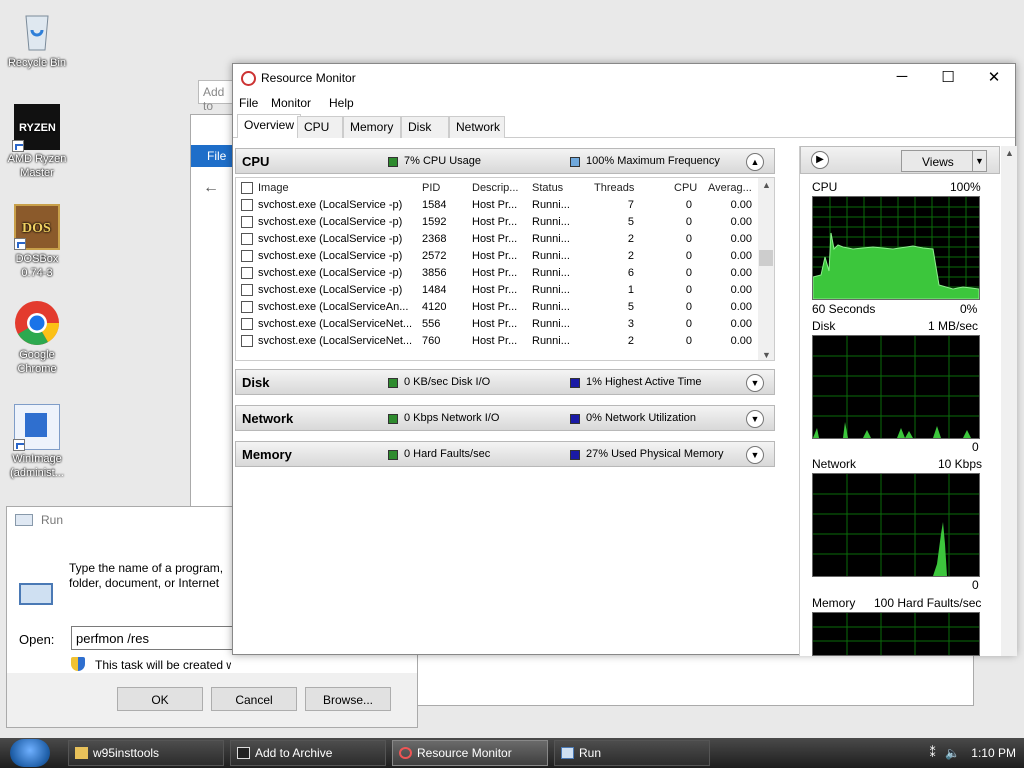 This screenshot has width=1024, height=768. I want to click on notification-icon: ⁑, so click(933, 753).